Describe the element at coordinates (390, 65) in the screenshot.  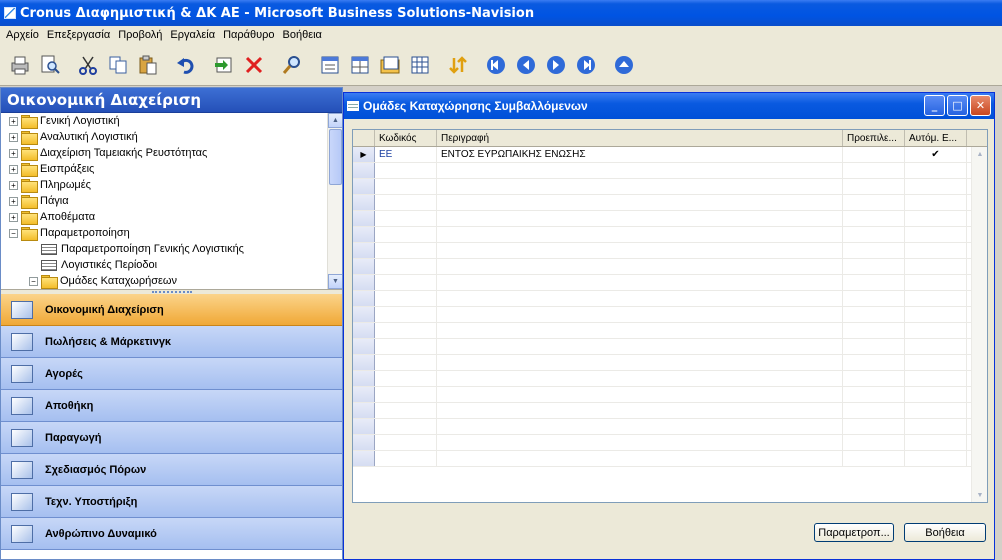
I see `card-icon` at that location.